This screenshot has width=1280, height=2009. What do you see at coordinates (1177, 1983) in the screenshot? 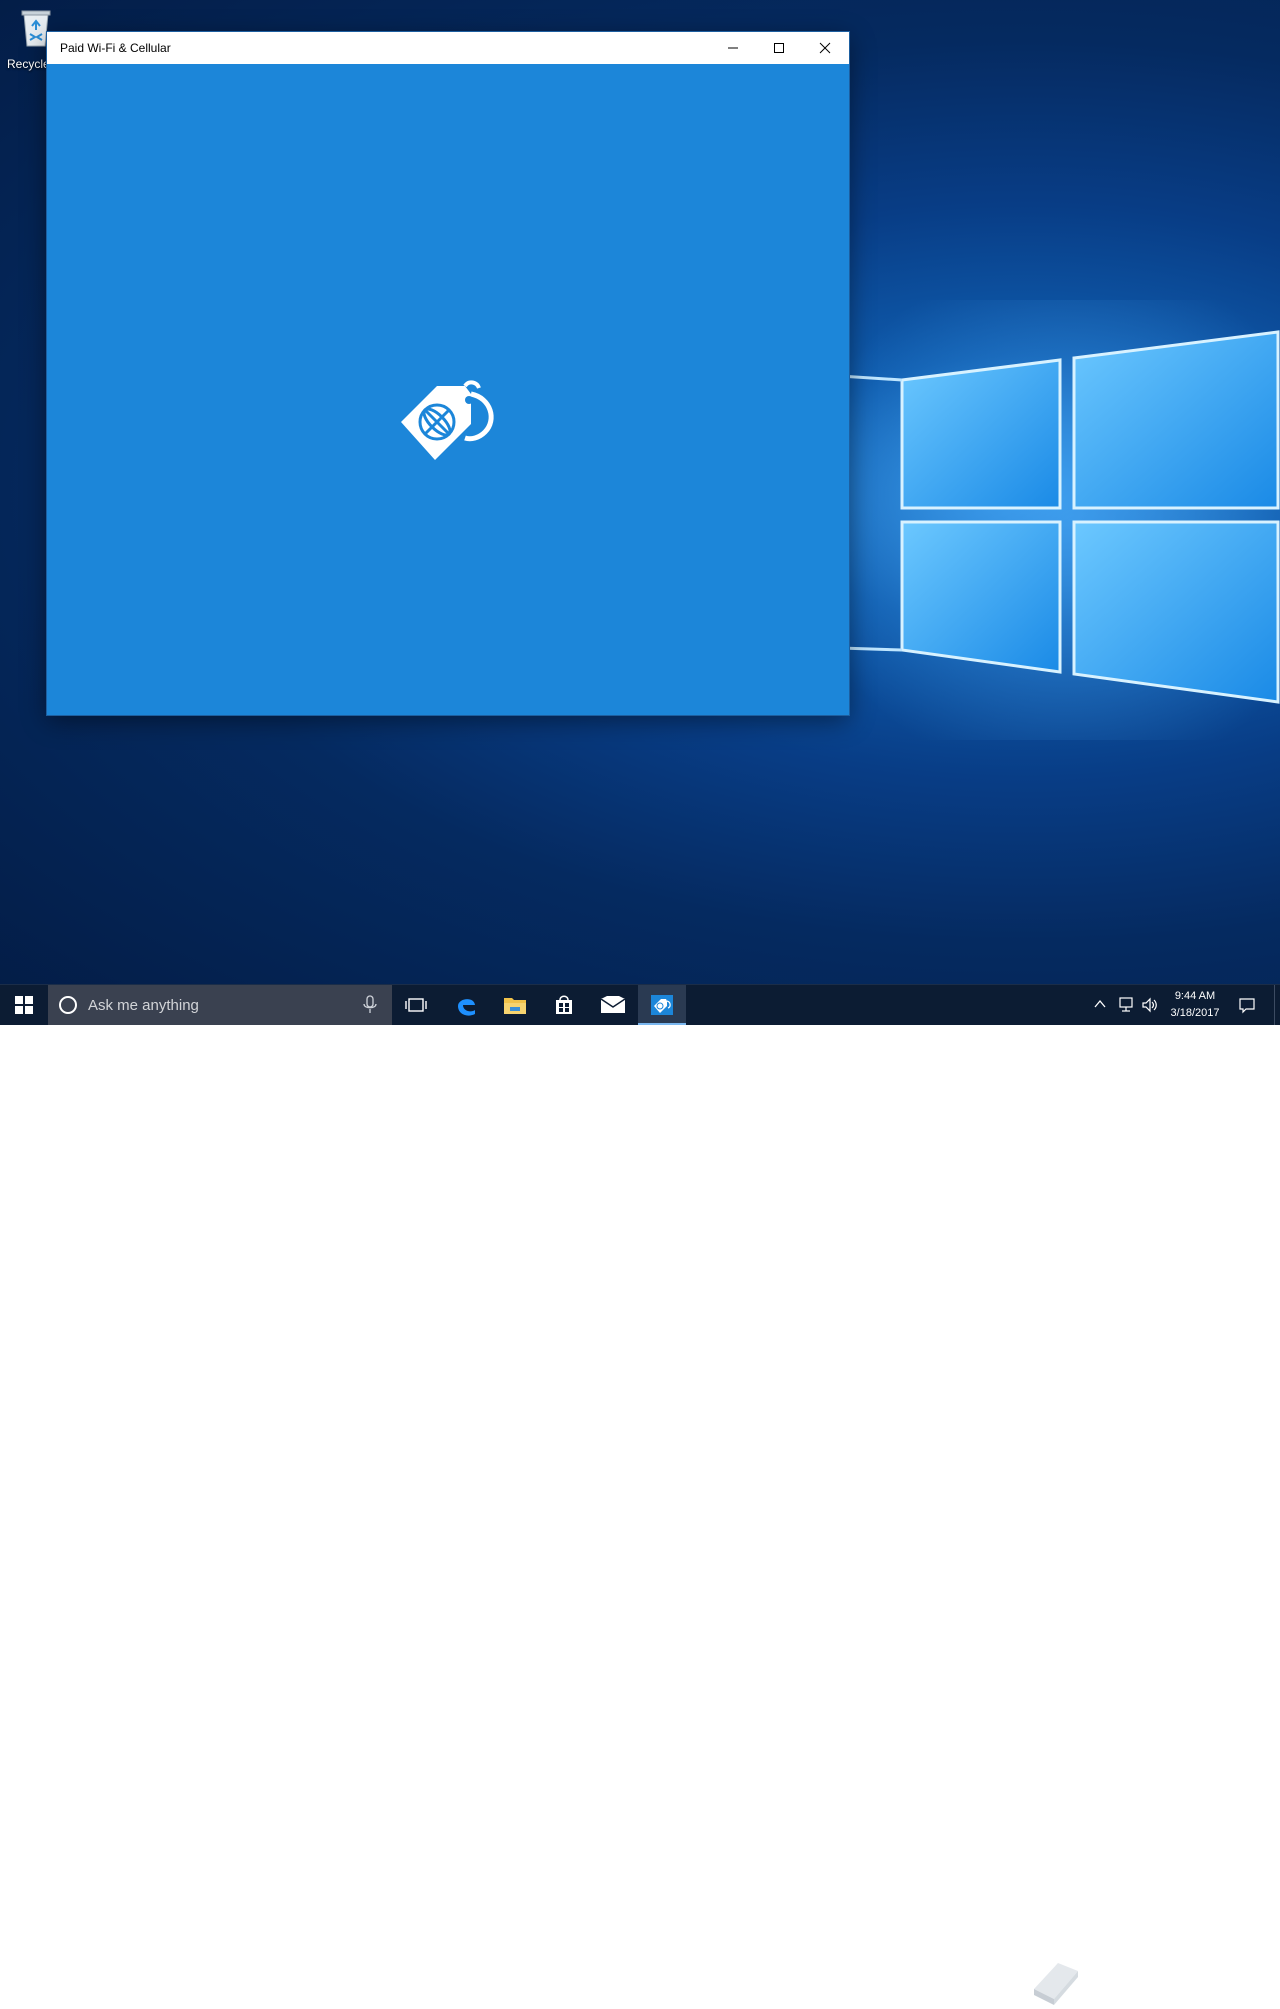
I see `watermark-text: The Collection Book` at bounding box center [1177, 1983].